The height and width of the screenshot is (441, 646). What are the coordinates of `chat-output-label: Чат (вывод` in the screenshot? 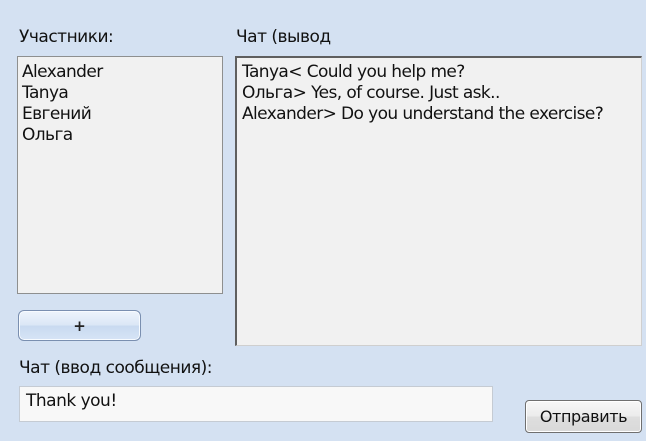 It's located at (283, 37).